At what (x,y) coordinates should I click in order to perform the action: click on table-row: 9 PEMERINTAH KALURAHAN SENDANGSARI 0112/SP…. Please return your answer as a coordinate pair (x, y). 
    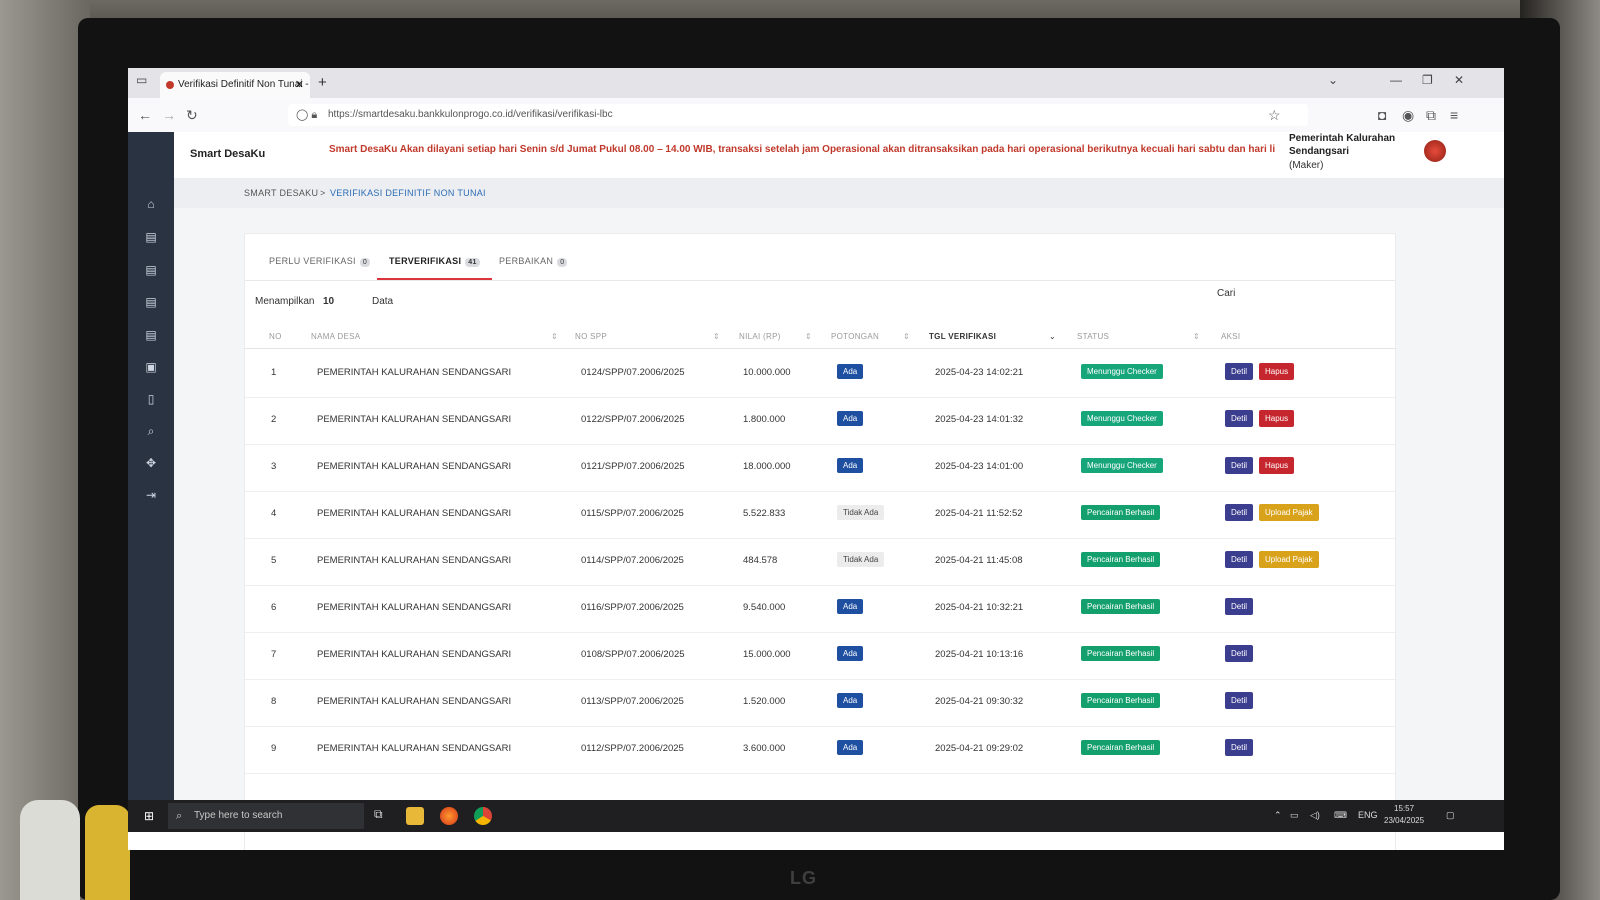
    Looking at the image, I should click on (820, 750).